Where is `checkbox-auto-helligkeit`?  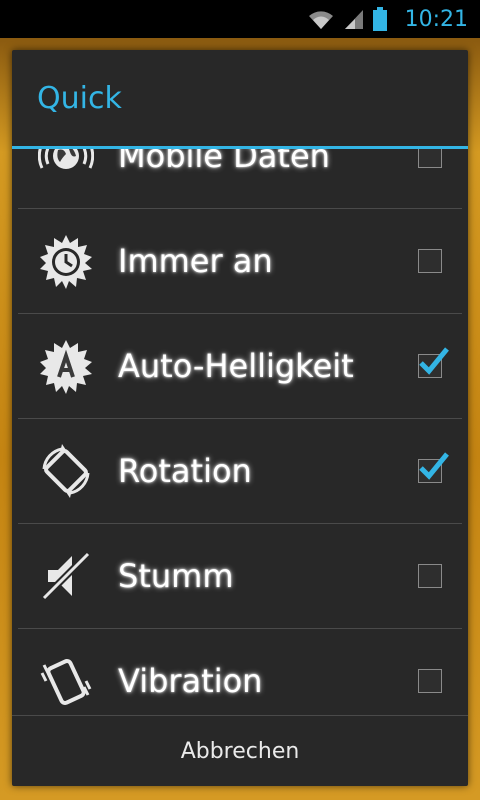 checkbox-auto-helligkeit is located at coordinates (433, 362).